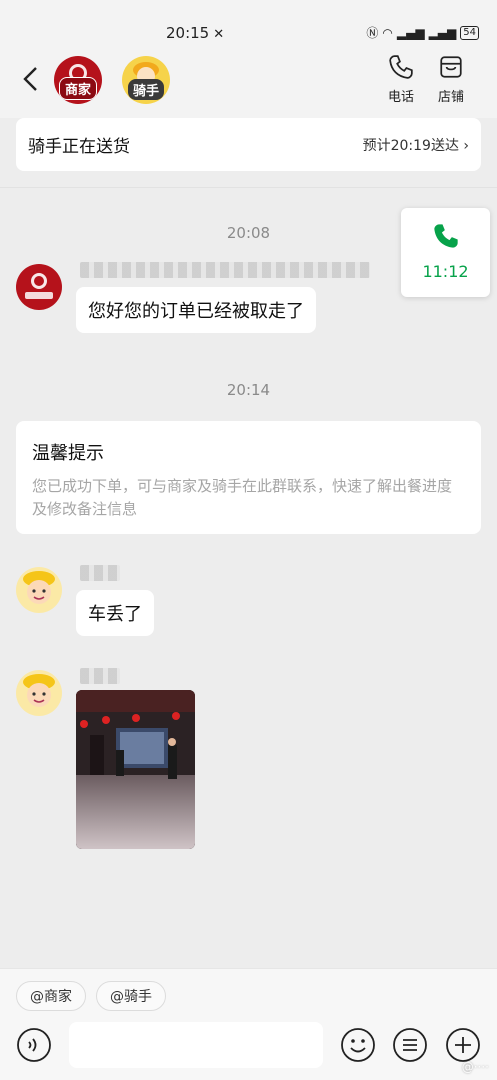  What do you see at coordinates (372, 33) in the screenshot?
I see `nfc-icon: Ⓝ` at bounding box center [372, 33].